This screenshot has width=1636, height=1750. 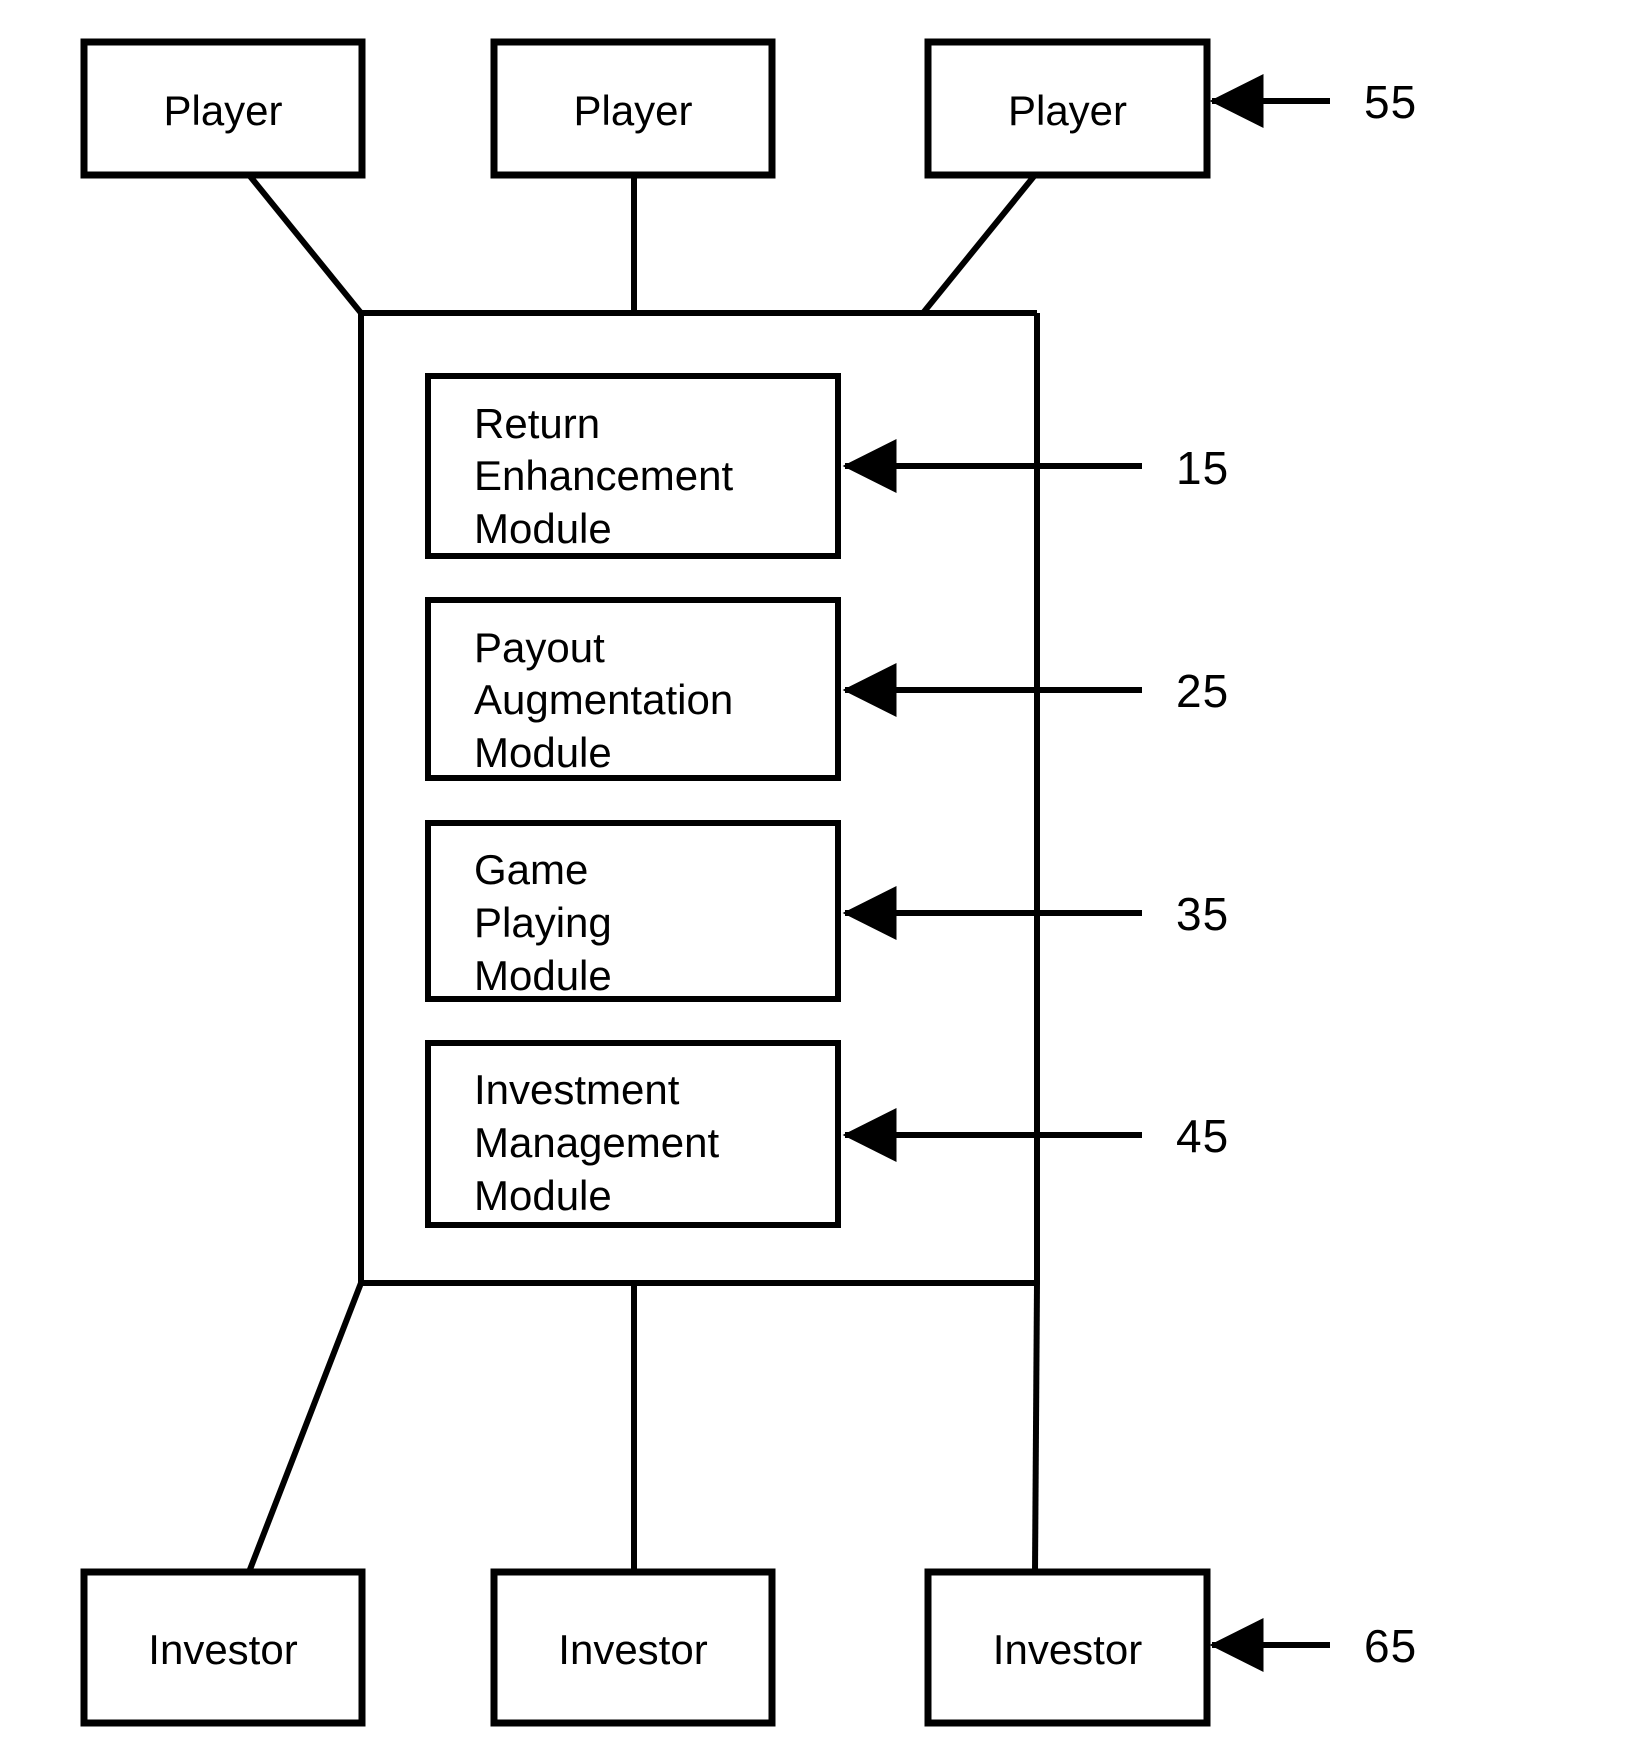 I want to click on reference-numeral-module-2: 25, so click(x=1203, y=691).